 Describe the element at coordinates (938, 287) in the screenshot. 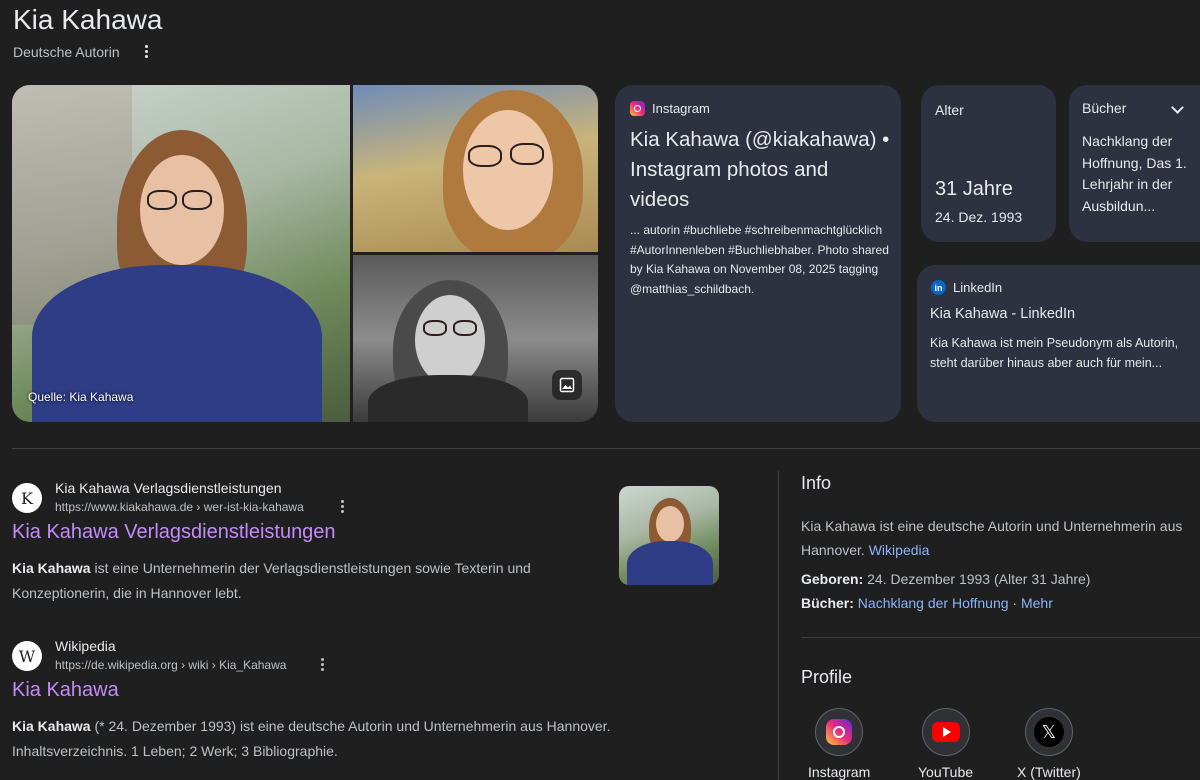

I see `linkedin-icon: in` at that location.